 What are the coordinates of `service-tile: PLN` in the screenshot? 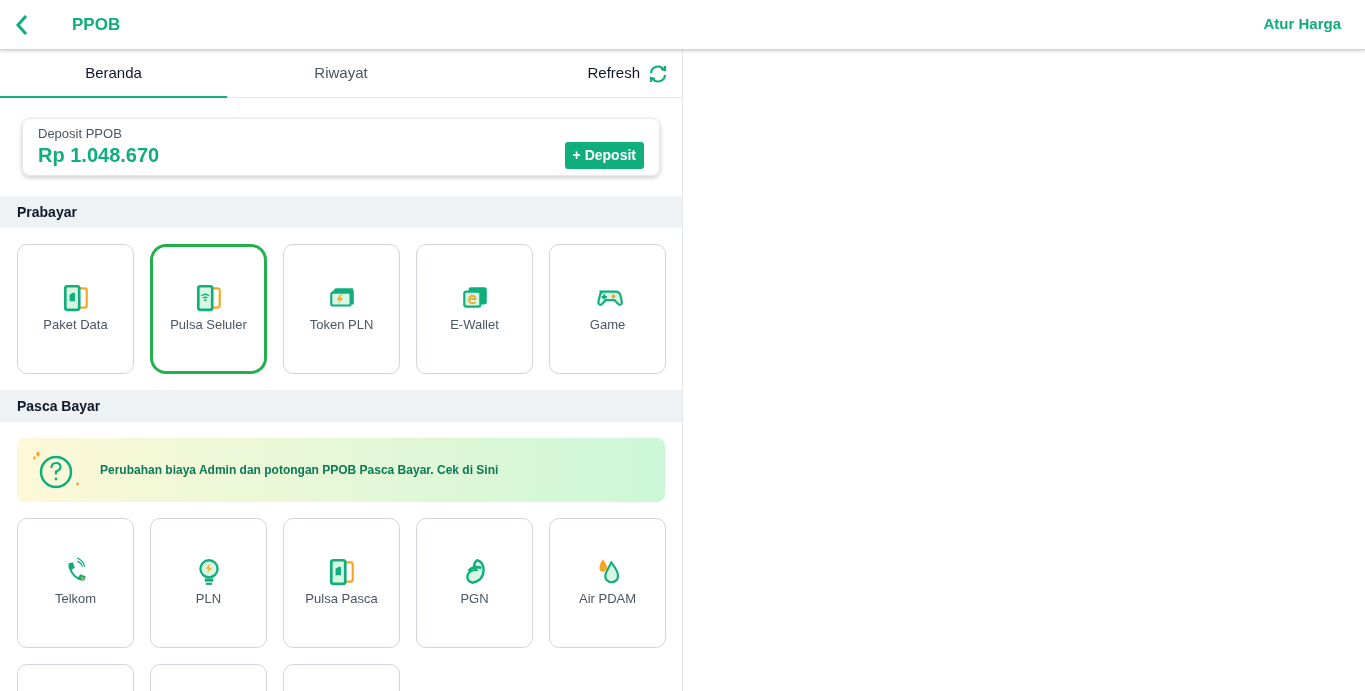 It's located at (208, 583).